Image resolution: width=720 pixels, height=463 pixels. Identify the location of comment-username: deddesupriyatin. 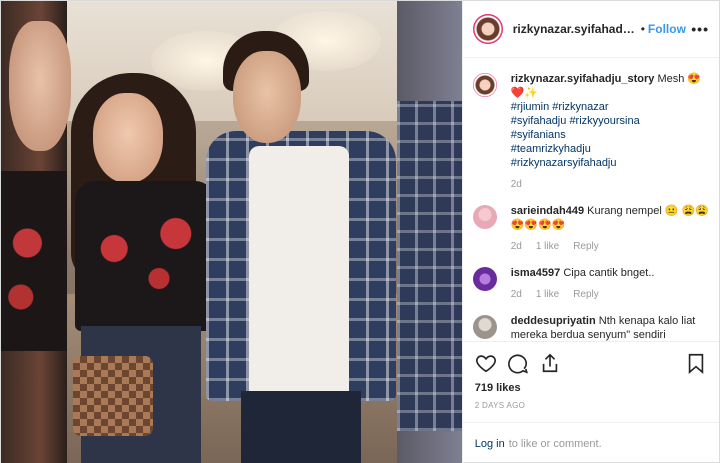
(553, 321).